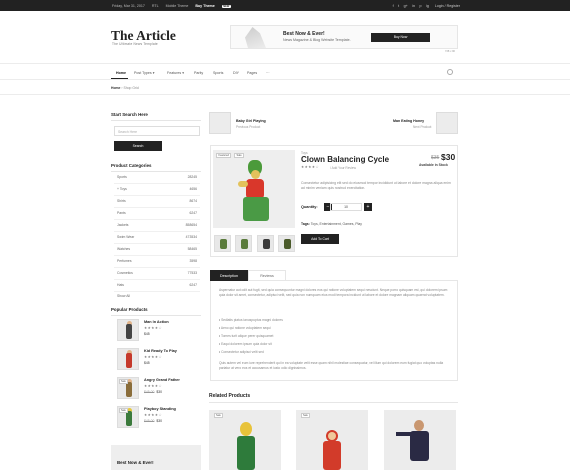 The height and width of the screenshot is (470, 570). What do you see at coordinates (406, 6) in the screenshot?
I see `google-plus-icon: g+` at bounding box center [406, 6].